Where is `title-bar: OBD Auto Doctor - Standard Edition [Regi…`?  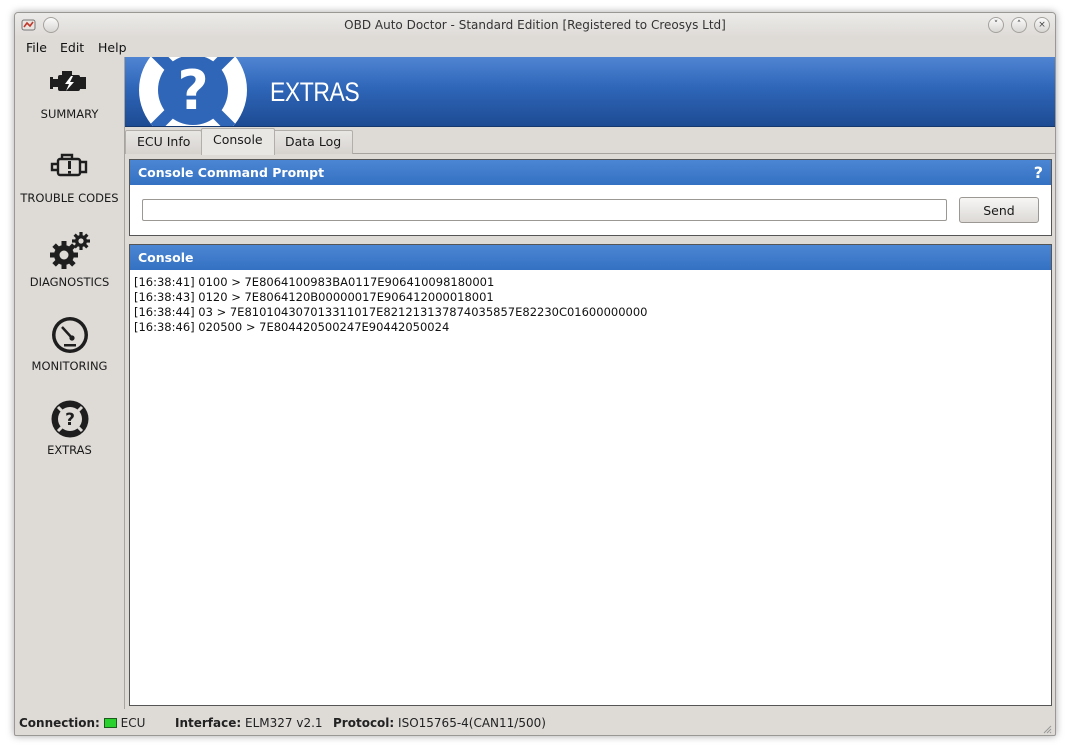
title-bar: OBD Auto Doctor - Standard Edition [Regi… is located at coordinates (535, 25).